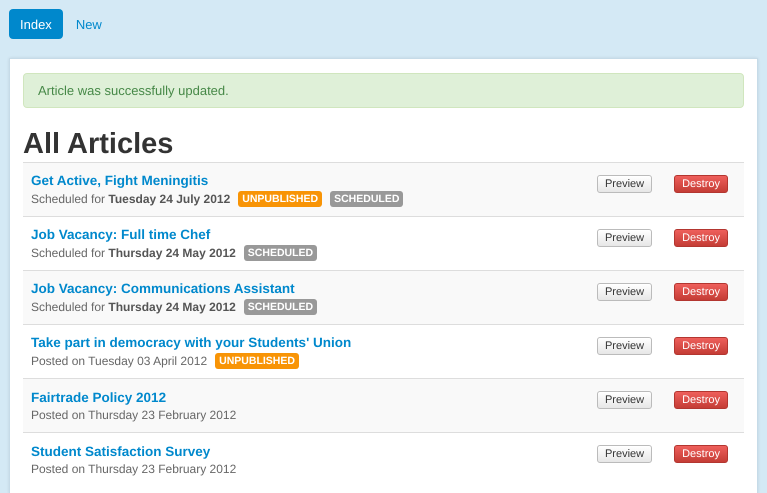 The width and height of the screenshot is (767, 493). What do you see at coordinates (120, 234) in the screenshot?
I see `article-title-link: Job Vacancy: Full time Chef` at bounding box center [120, 234].